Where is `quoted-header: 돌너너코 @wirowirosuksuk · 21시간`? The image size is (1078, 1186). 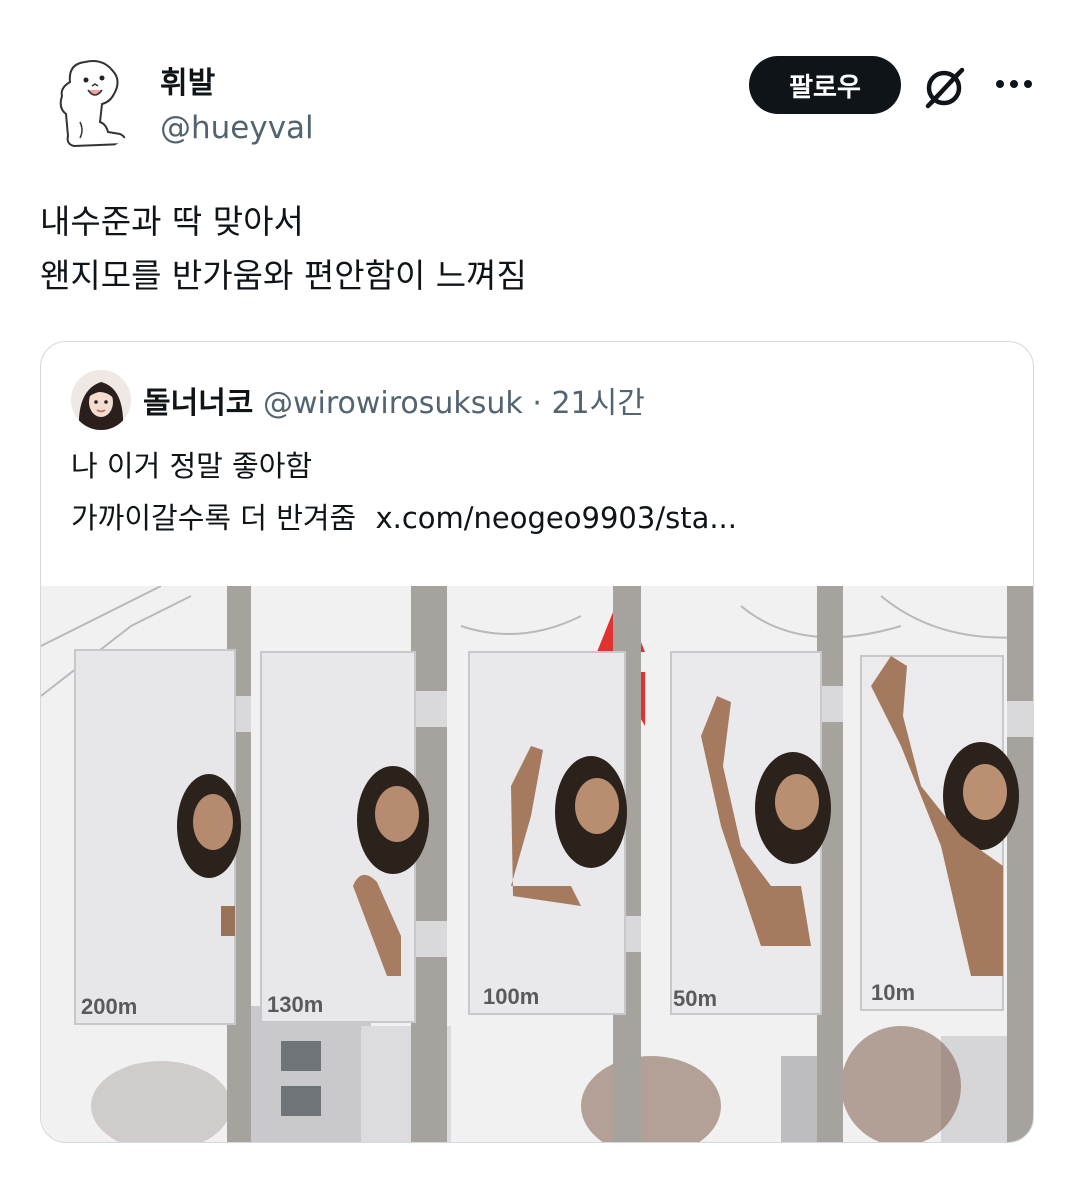 quoted-header: 돌너너코 @wirowirosuksuk · 21시간 is located at coordinates (394, 400).